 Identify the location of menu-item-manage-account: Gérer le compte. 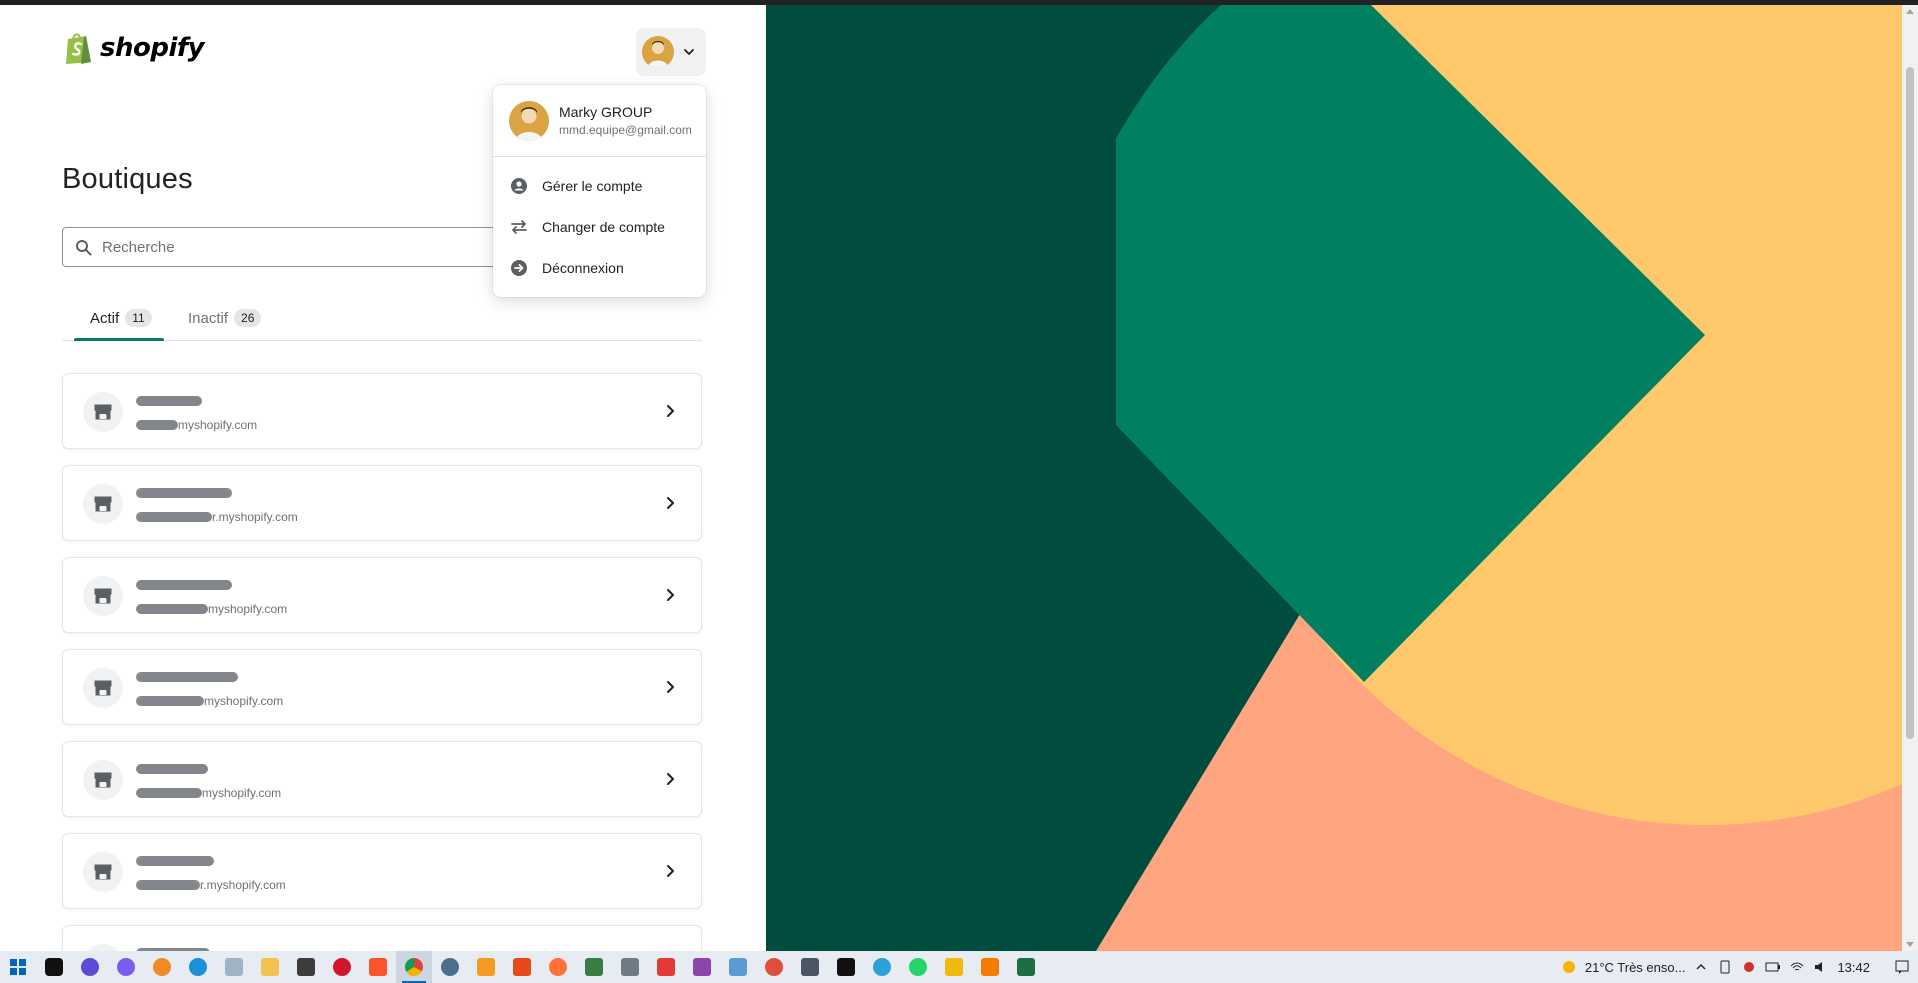
(599, 185).